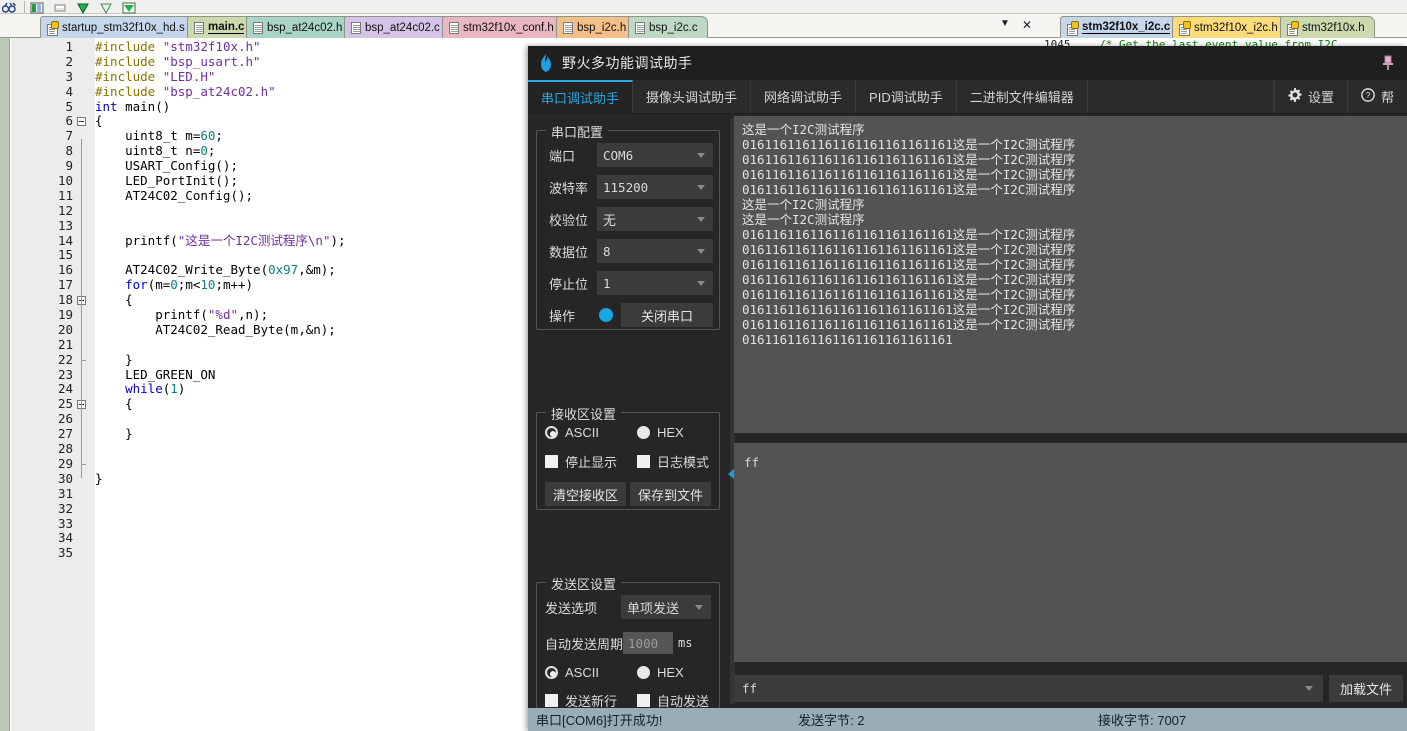 This screenshot has width=1407, height=731. What do you see at coordinates (596, 27) in the screenshot?
I see `editor-tab-left-5: bsp_i2c.h` at bounding box center [596, 27].